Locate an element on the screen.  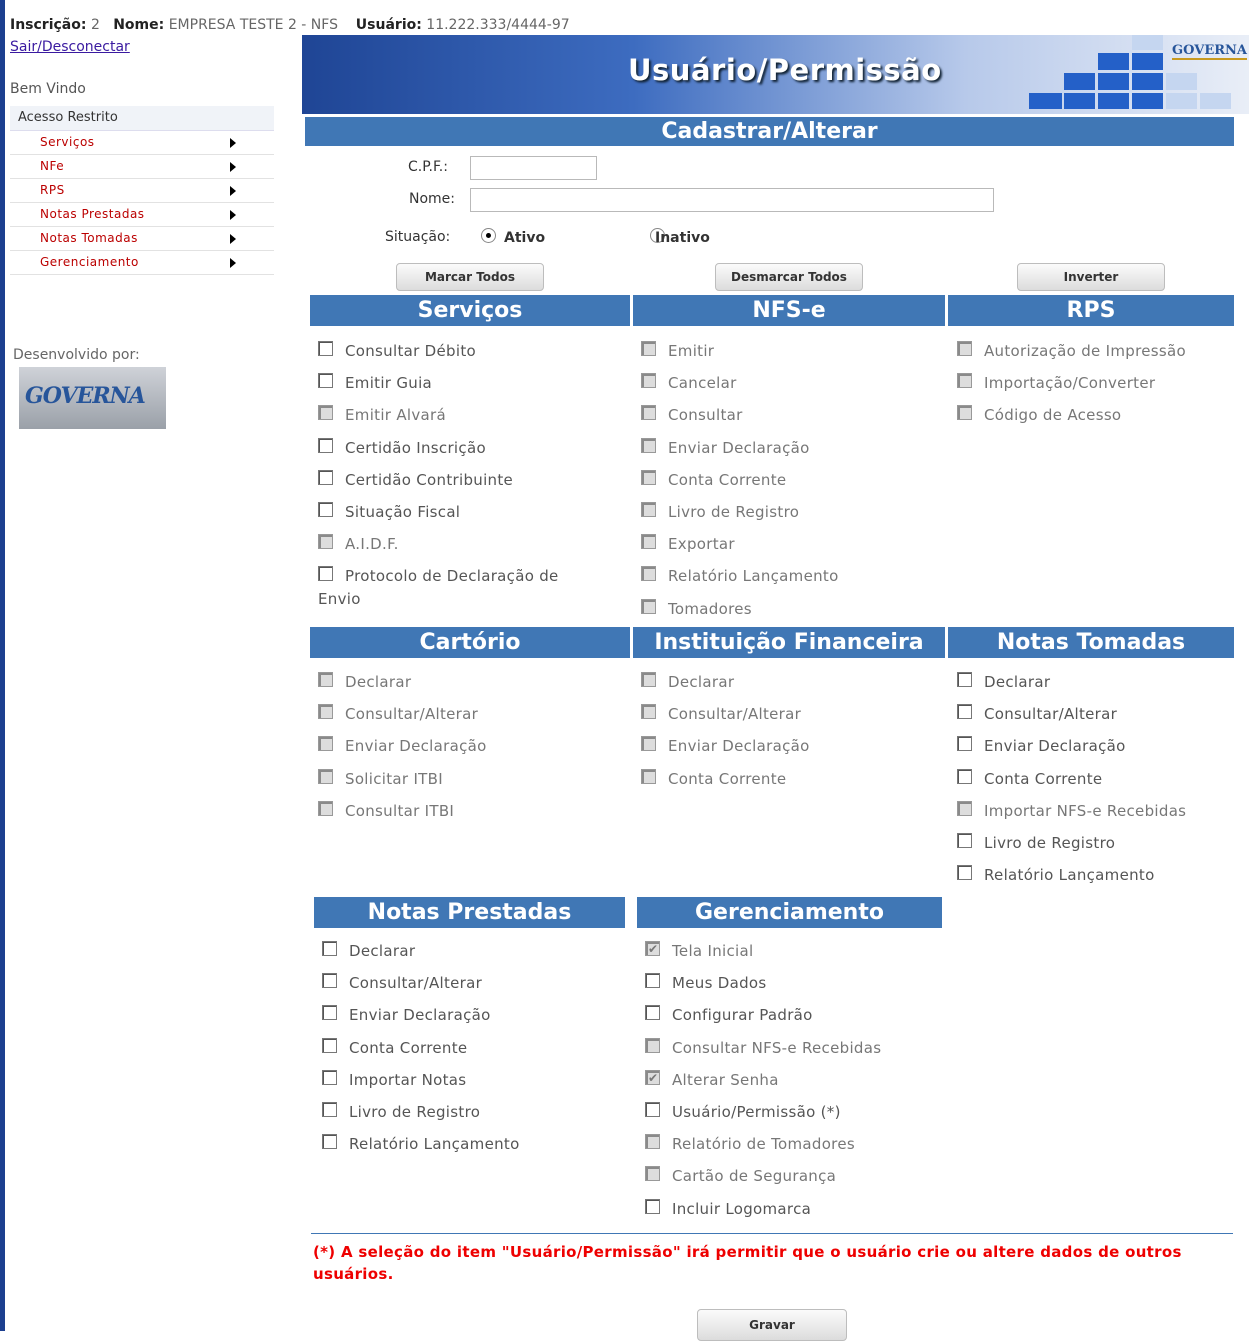
checkbox-label-continuation: Envio is located at coordinates (339, 599).